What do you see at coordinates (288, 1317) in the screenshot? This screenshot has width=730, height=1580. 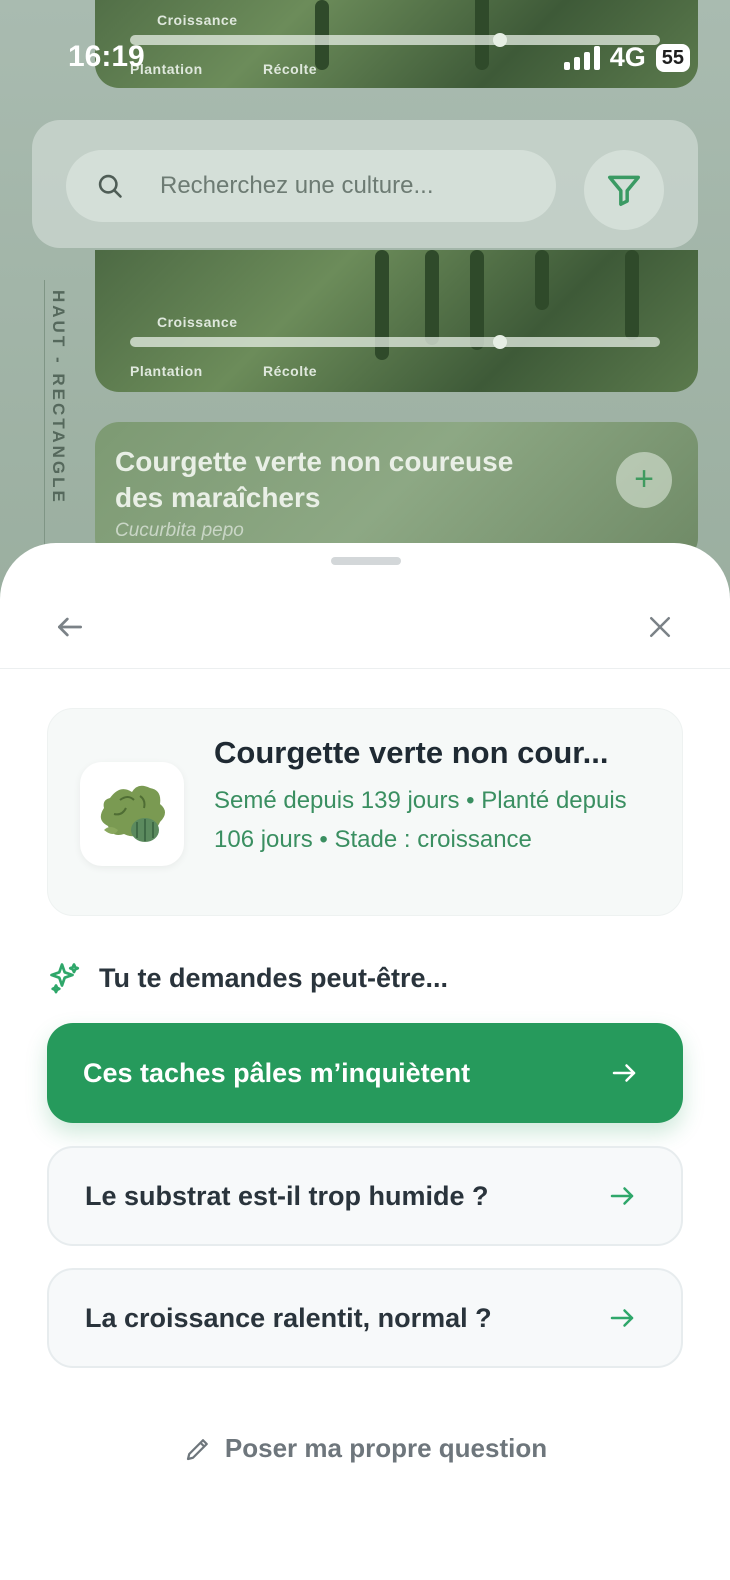 I see `suggestion-label: La croissance ralentit, normal ?` at bounding box center [288, 1317].